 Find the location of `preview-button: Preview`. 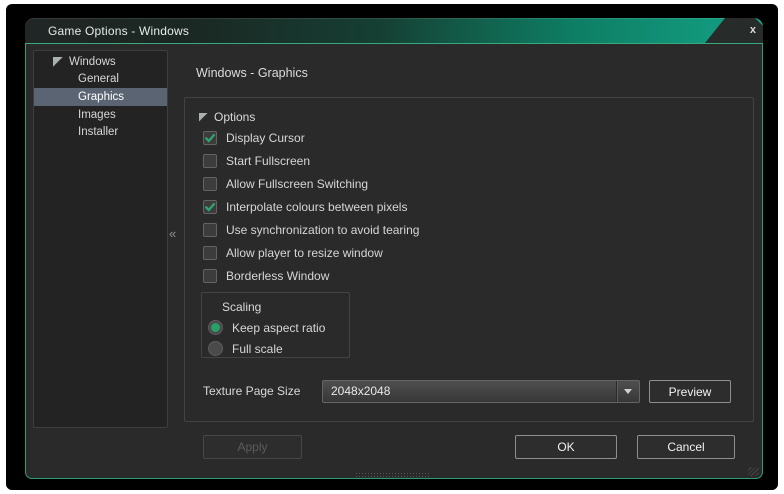

preview-button: Preview is located at coordinates (690, 391).